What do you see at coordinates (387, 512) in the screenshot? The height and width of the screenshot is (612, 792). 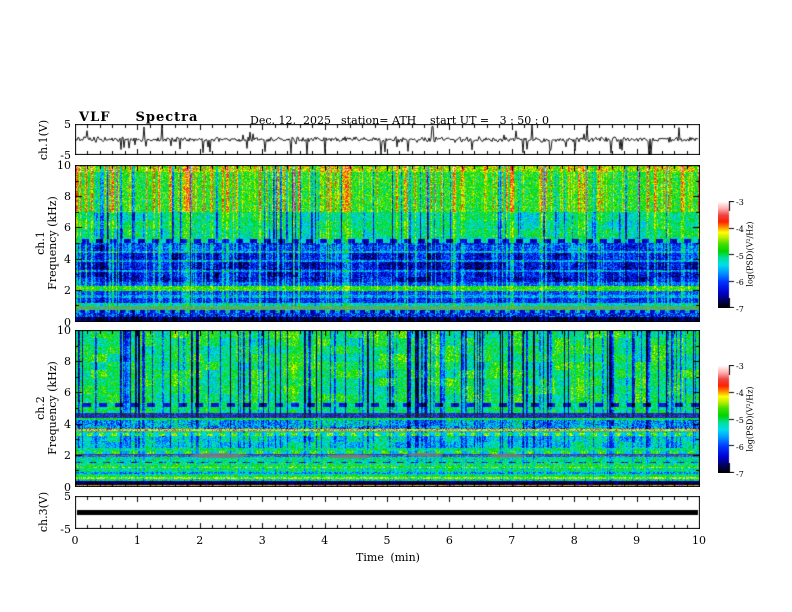 I see `ch3-waveform-panel` at bounding box center [387, 512].